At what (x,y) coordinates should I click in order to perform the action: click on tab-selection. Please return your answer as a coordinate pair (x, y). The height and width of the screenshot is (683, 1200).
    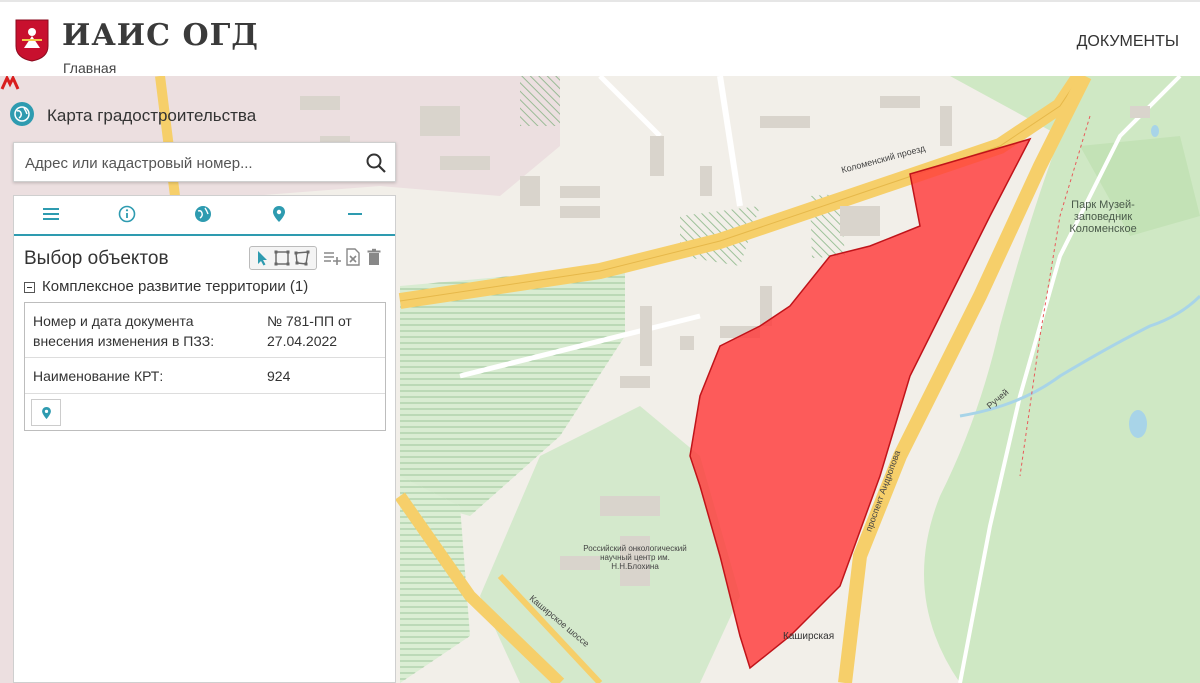
    Looking at the image, I should click on (280, 214).